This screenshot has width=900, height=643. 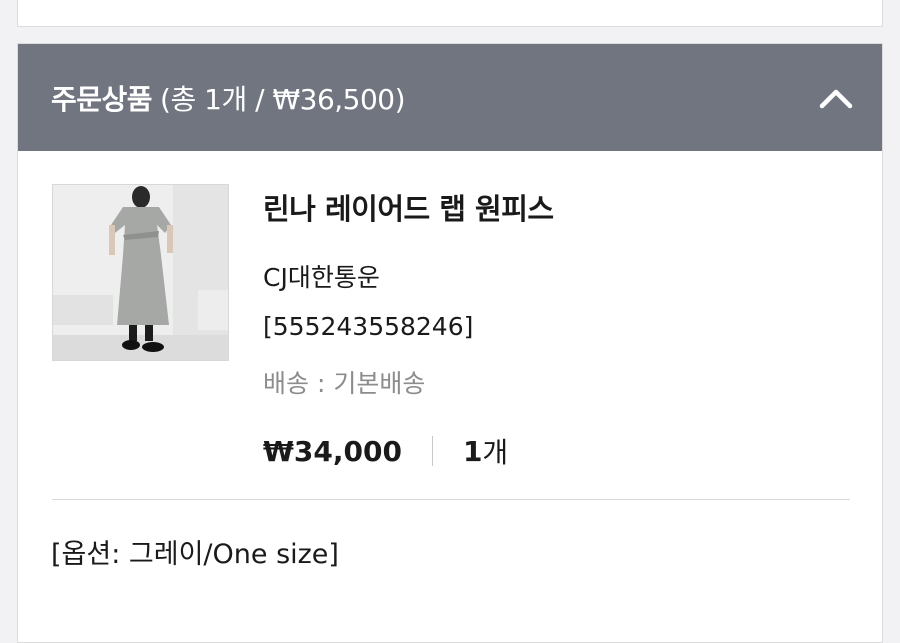 I want to click on tracking-number: [555243558246], so click(x=368, y=326).